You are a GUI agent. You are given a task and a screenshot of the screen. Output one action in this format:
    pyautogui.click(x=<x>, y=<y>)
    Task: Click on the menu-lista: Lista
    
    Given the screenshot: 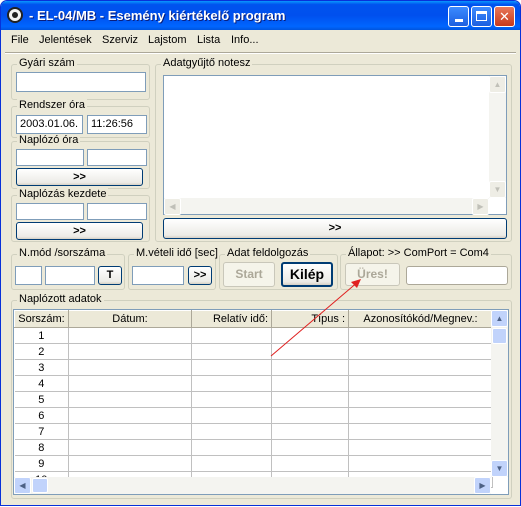 What is the action you would take?
    pyautogui.click(x=208, y=40)
    